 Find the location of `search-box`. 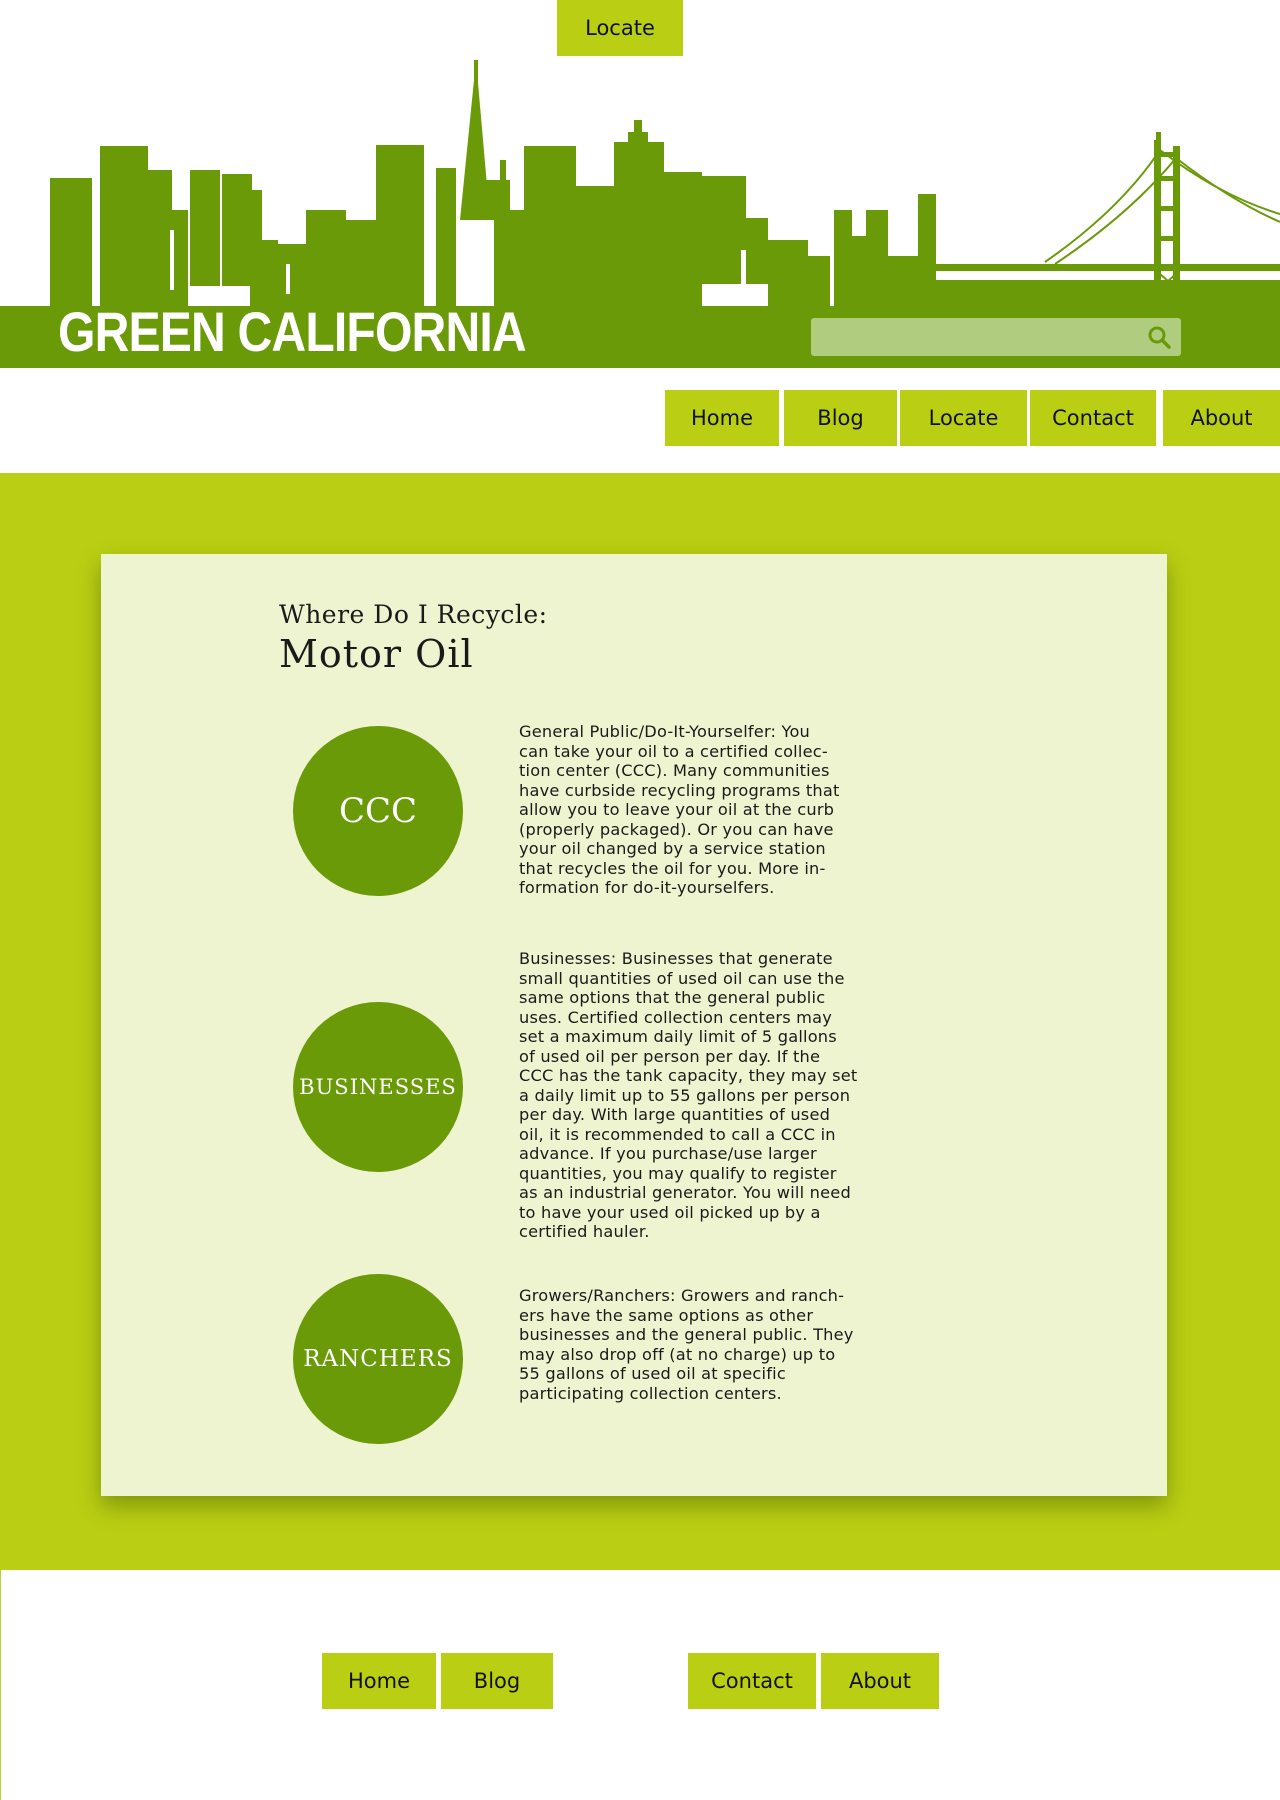

search-box is located at coordinates (996, 337).